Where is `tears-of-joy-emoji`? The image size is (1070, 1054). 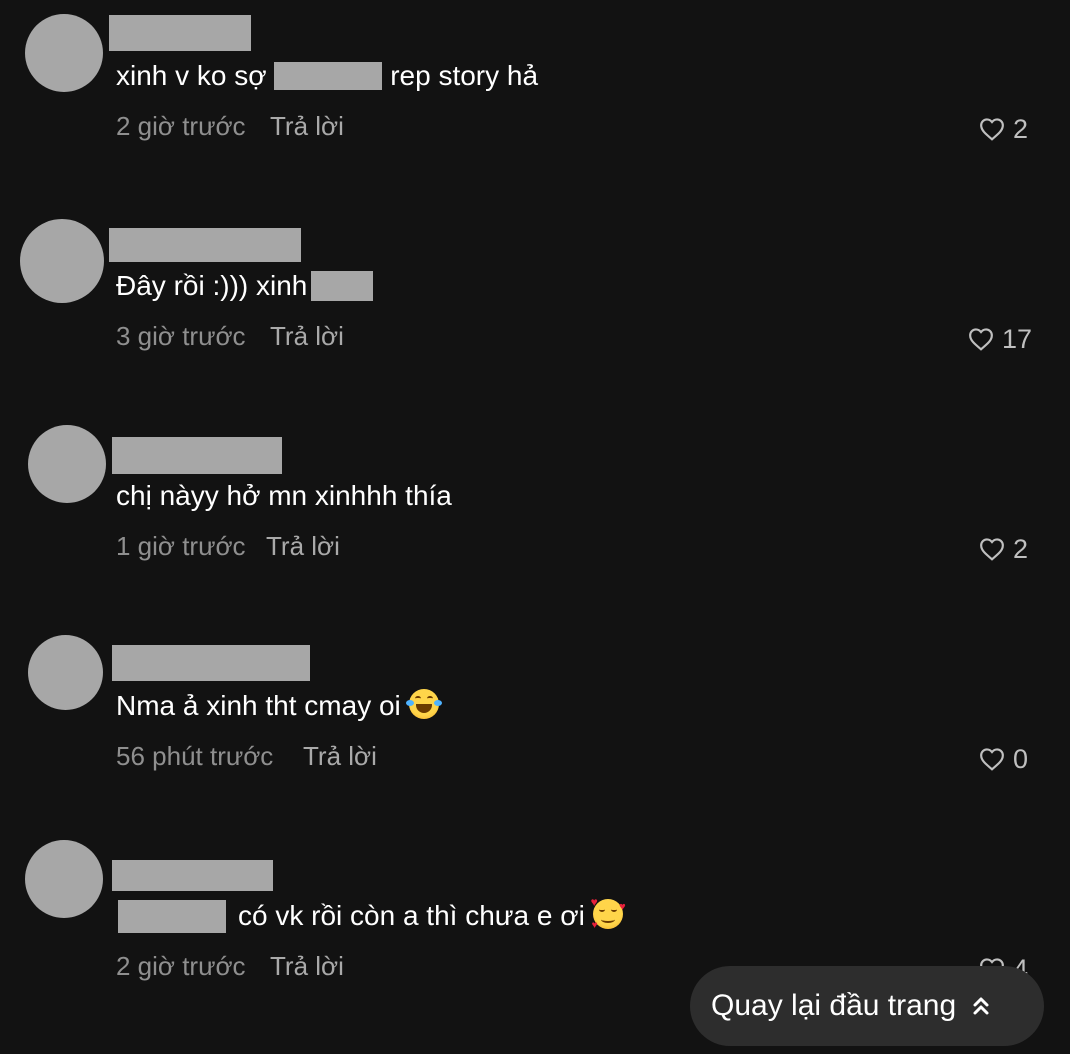
tears-of-joy-emoji is located at coordinates (423, 704).